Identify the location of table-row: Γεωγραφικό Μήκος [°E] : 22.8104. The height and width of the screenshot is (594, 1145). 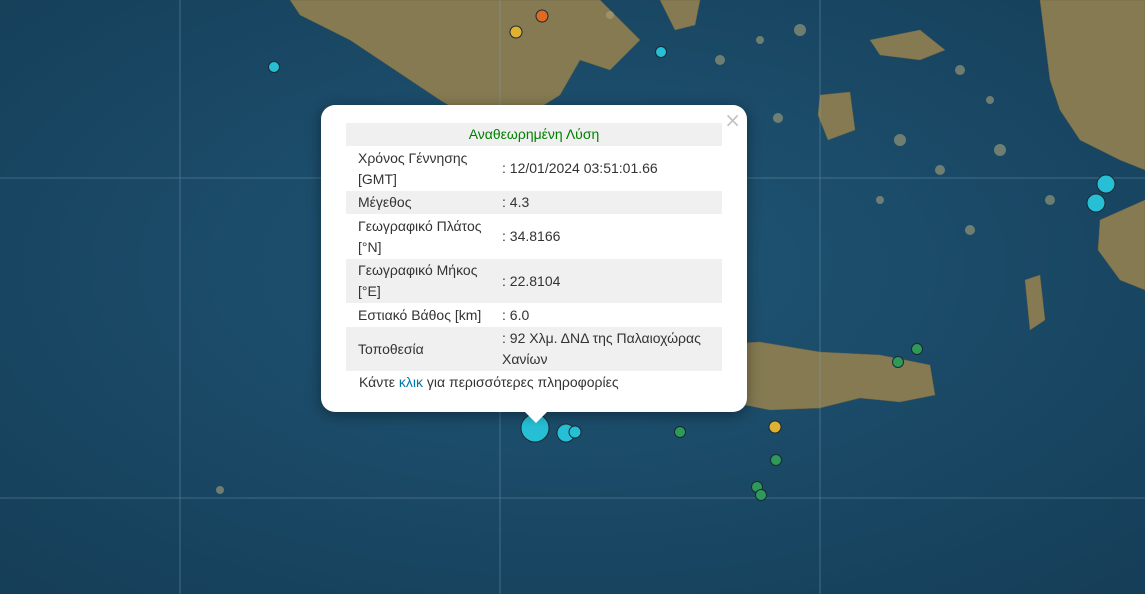
(534, 281).